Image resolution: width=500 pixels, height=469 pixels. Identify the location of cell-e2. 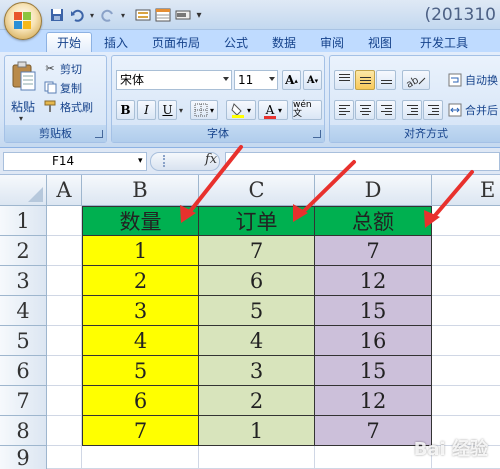
(466, 251).